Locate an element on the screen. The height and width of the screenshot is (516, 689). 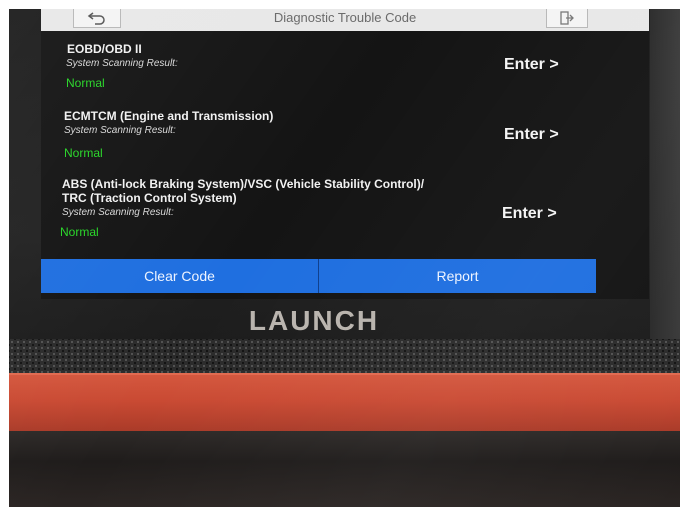
system-title: ECMTCM (Engine and Transmission) is located at coordinates (169, 116).